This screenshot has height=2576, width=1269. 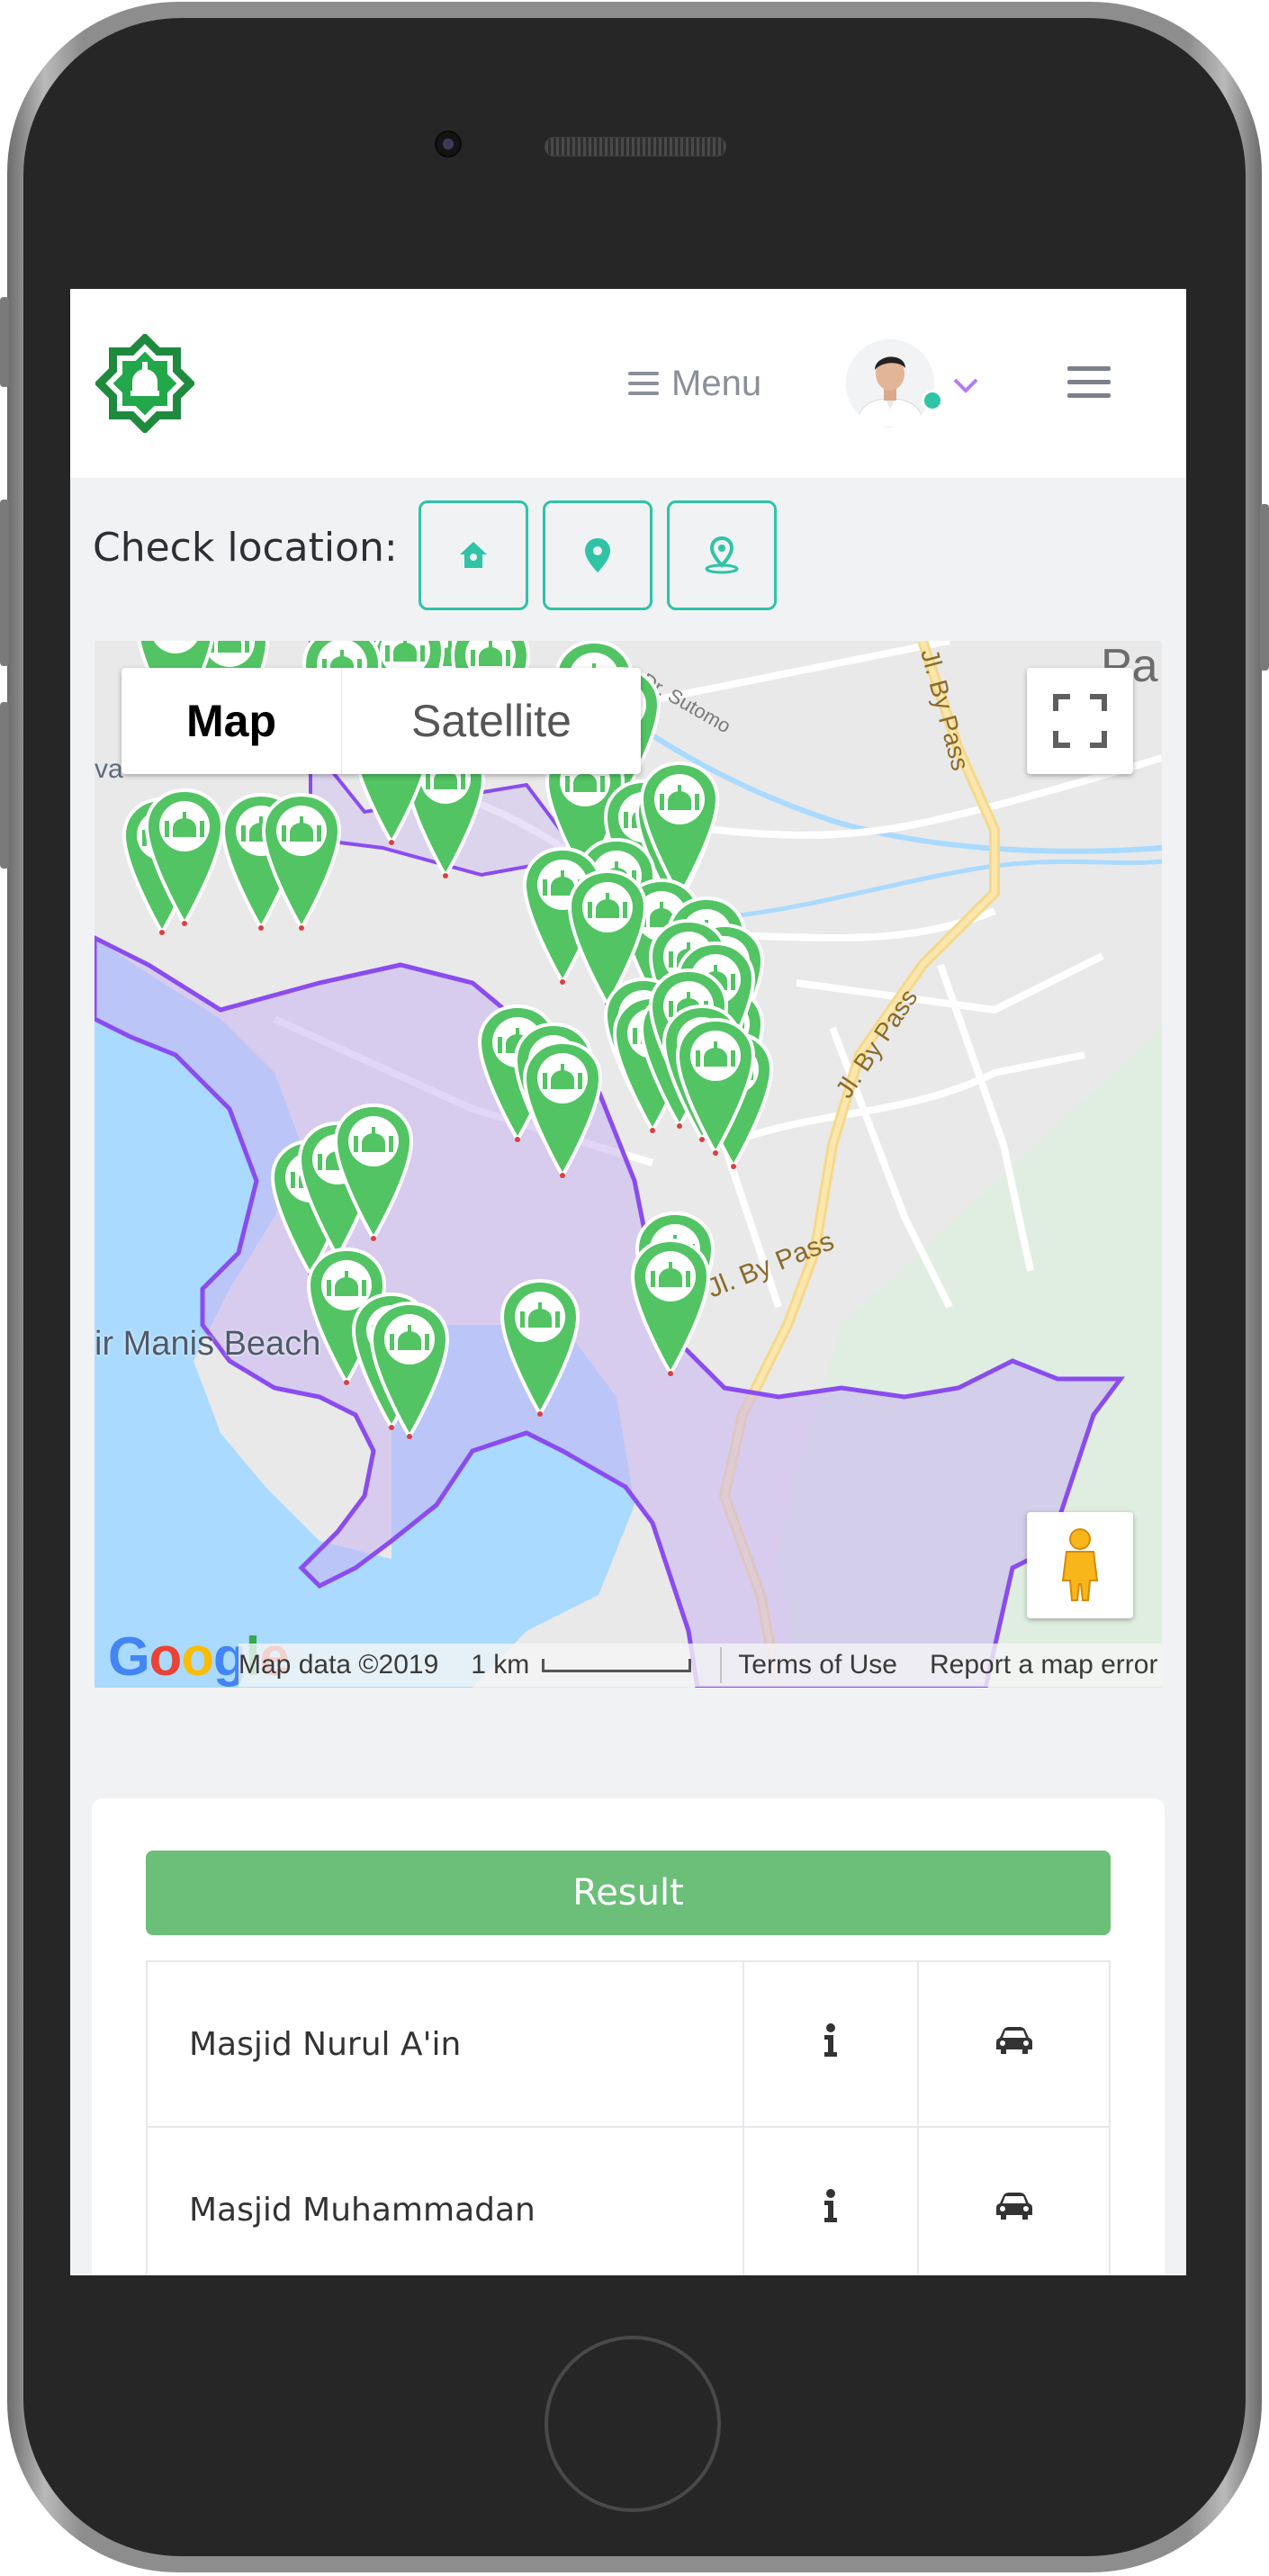 I want to click on street-view-pegman, so click(x=1080, y=1565).